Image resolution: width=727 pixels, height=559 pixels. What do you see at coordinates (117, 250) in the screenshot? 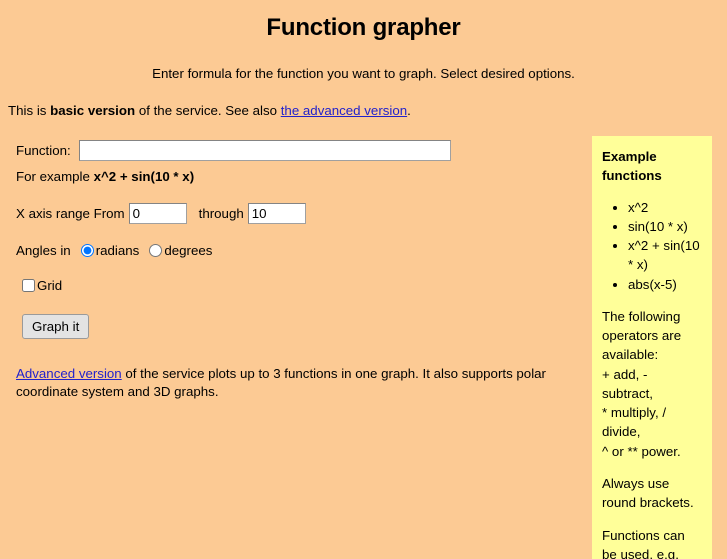
I see `angles-radians-label: radians` at bounding box center [117, 250].